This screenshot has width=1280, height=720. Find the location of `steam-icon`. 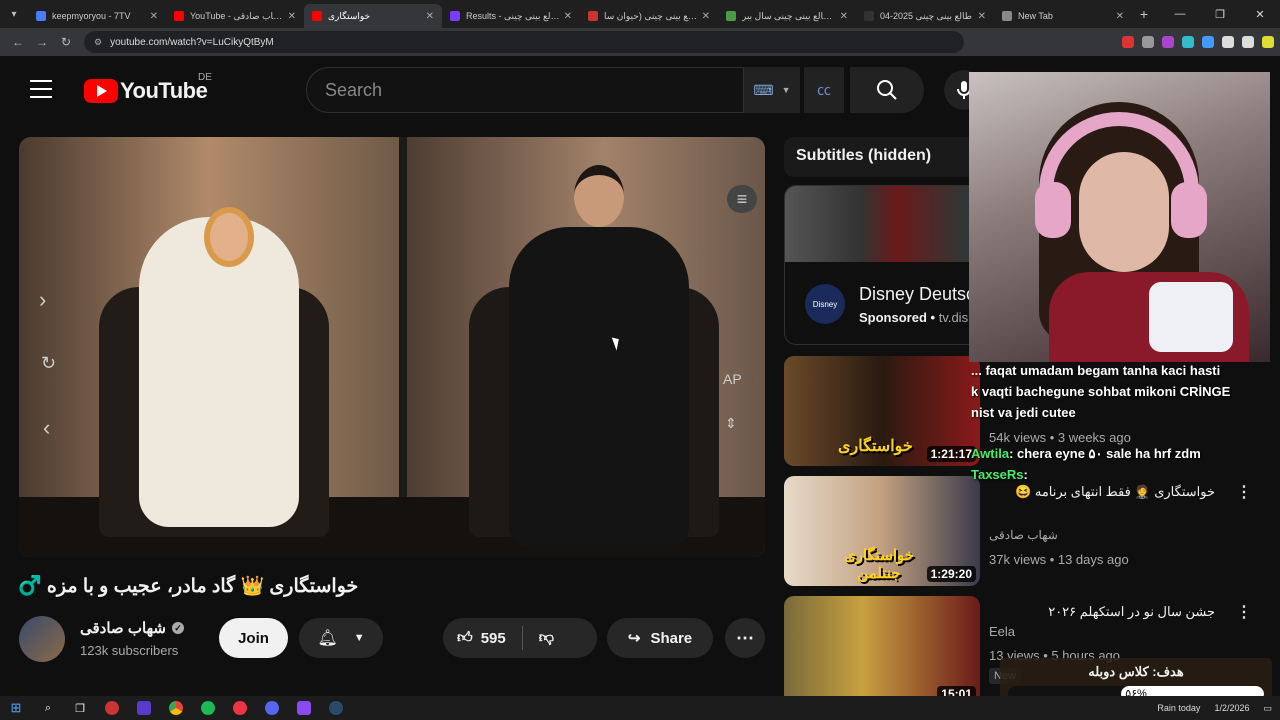

steam-icon is located at coordinates (336, 708).